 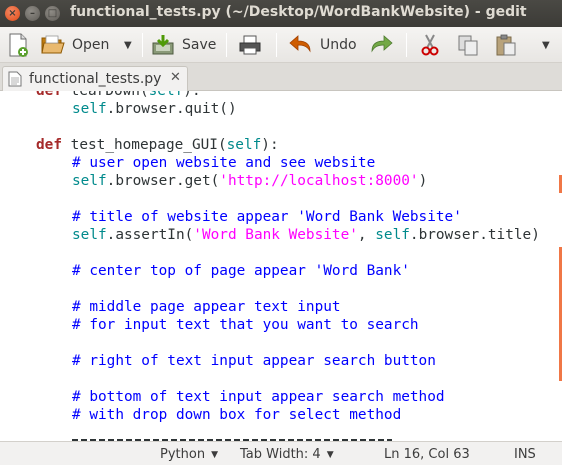 I want to click on copy-button, so click(x=468, y=45).